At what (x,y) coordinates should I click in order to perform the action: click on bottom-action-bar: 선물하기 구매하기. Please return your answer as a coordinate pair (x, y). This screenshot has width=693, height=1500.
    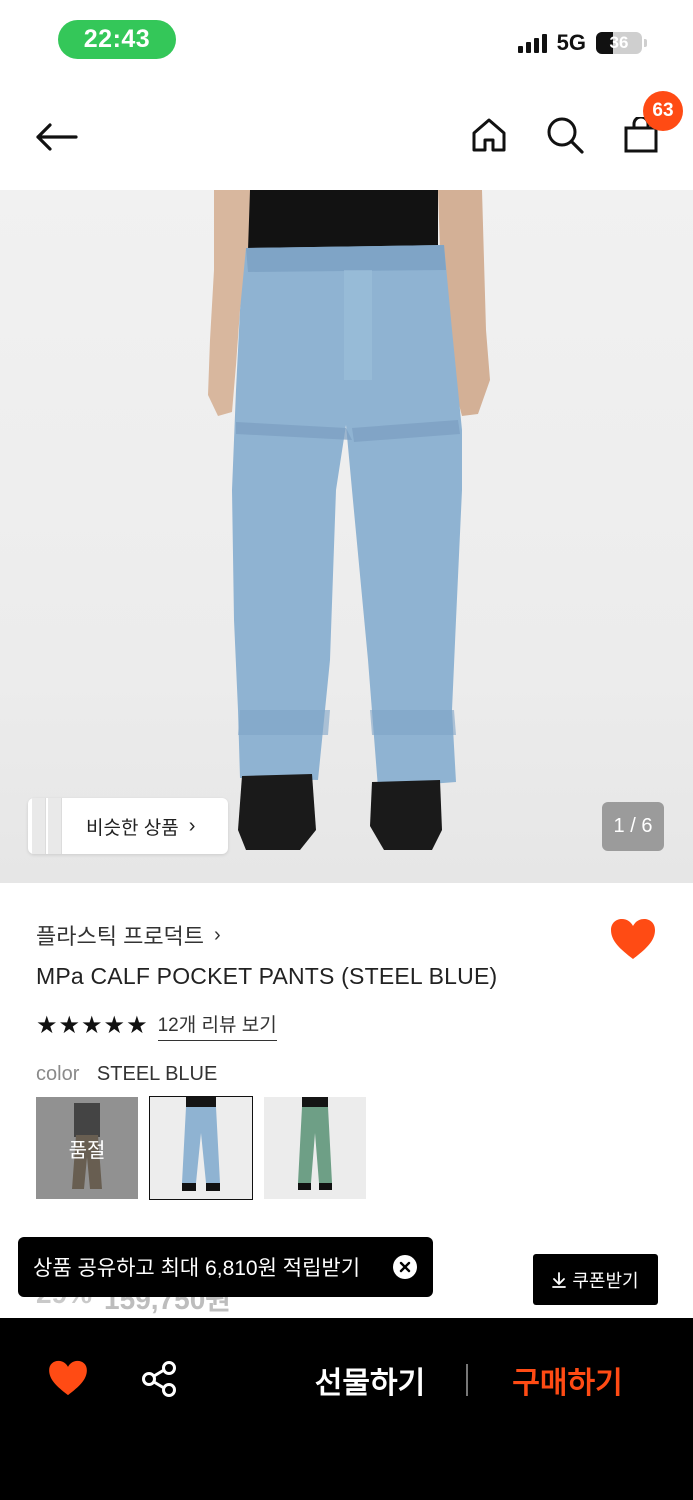
    Looking at the image, I should click on (346, 1409).